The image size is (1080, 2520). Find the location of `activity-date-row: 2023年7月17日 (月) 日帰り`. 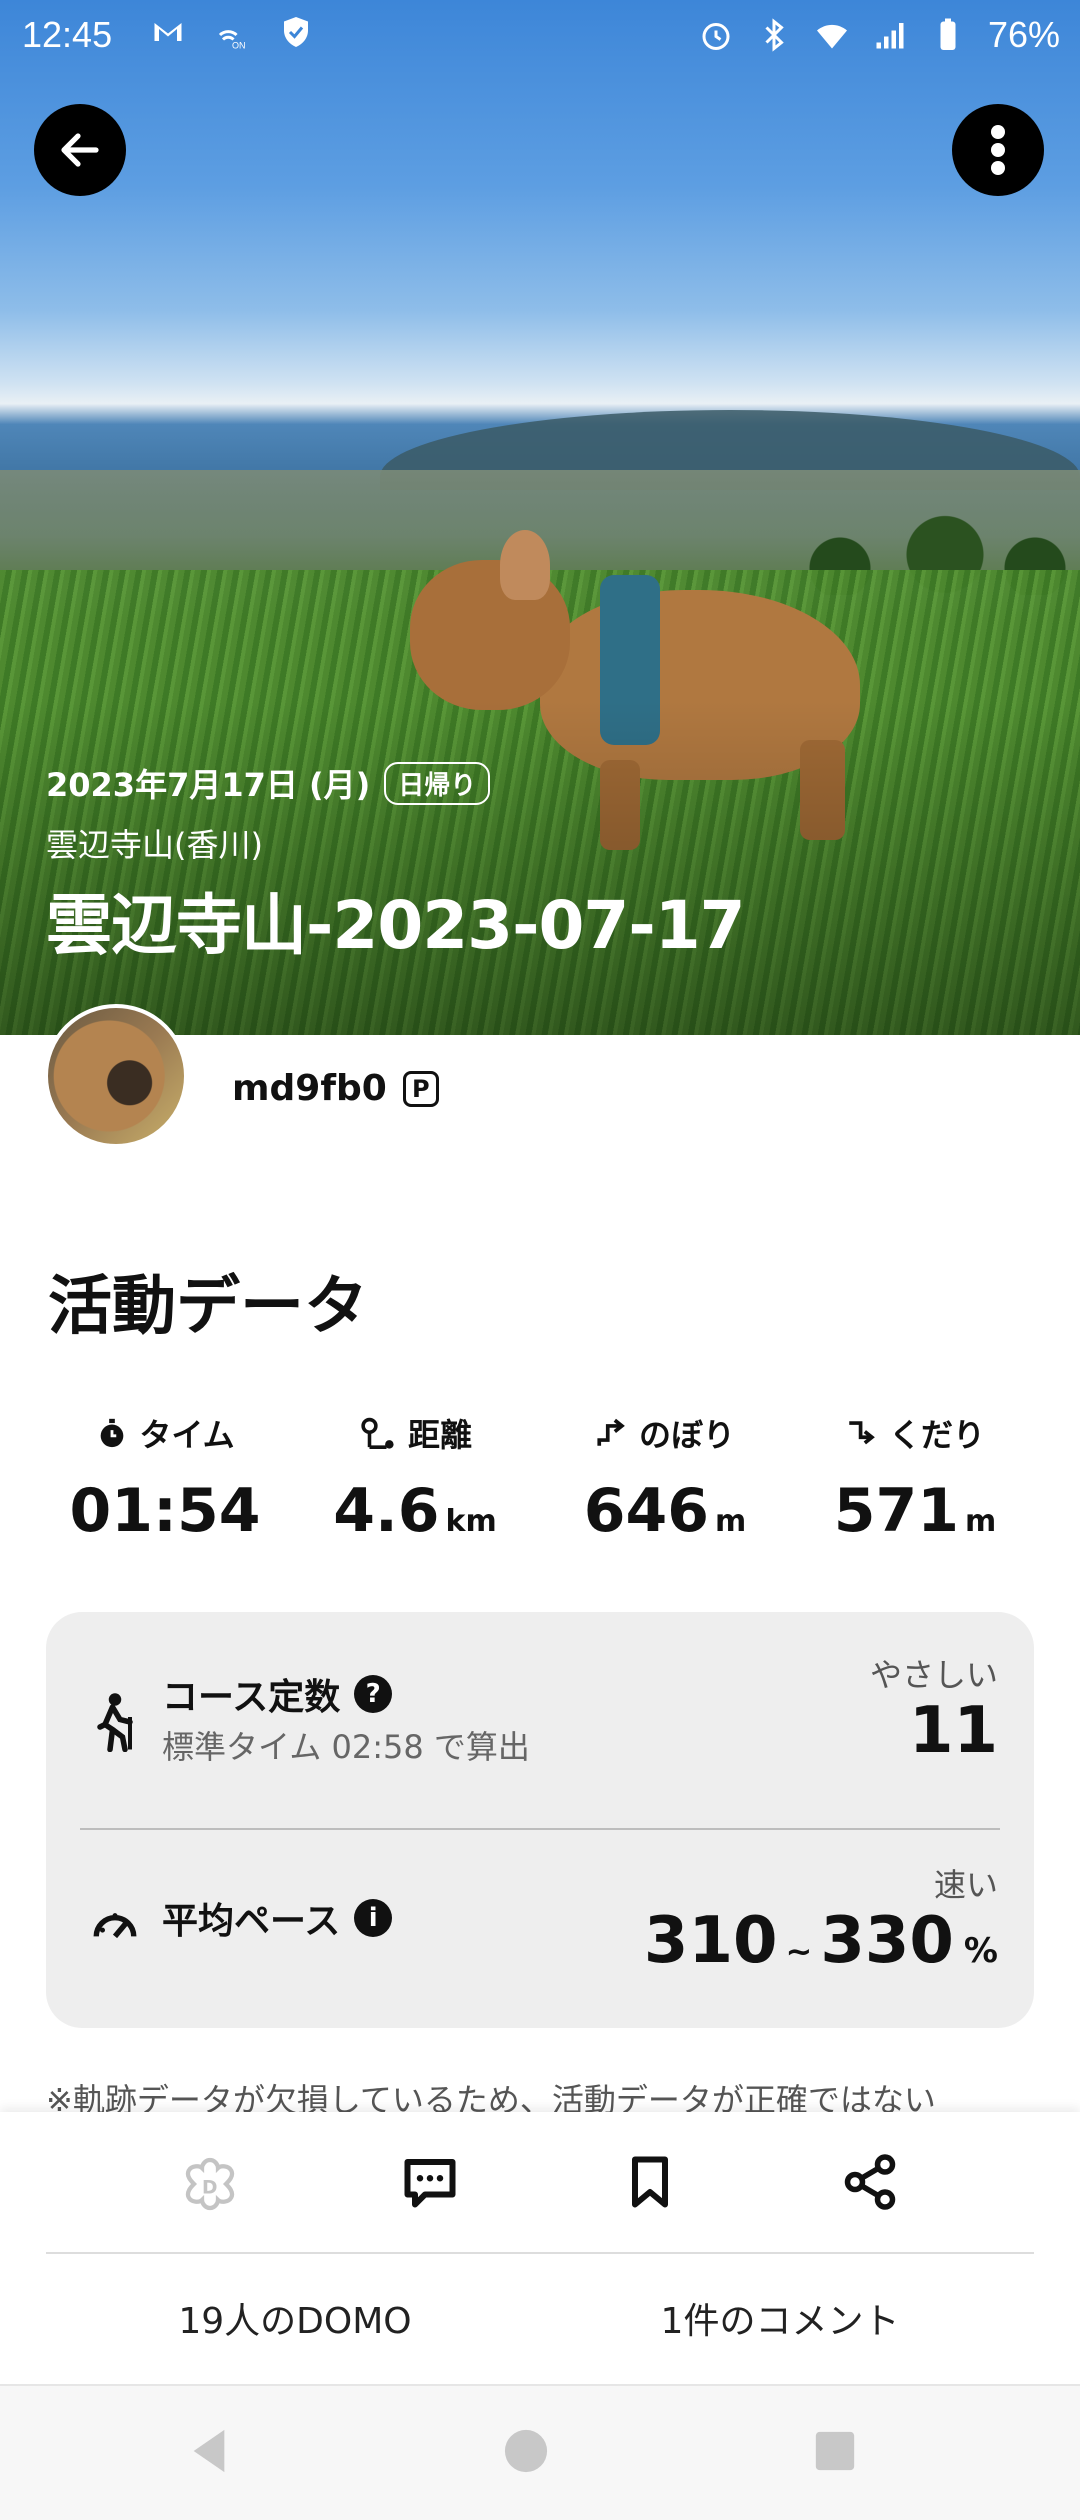

activity-date-row: 2023年7月17日 (月) 日帰り is located at coordinates (395, 783).